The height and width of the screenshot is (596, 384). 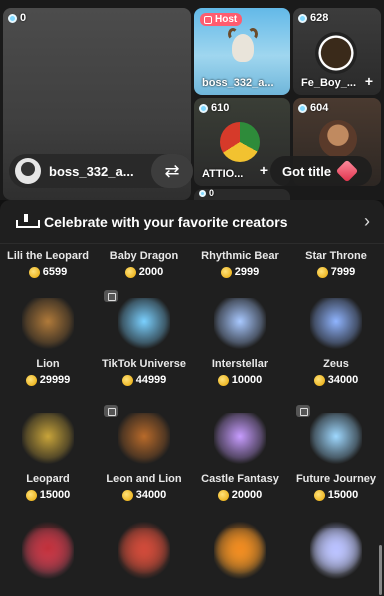 I want to click on gift-price: 44999, so click(x=144, y=380).